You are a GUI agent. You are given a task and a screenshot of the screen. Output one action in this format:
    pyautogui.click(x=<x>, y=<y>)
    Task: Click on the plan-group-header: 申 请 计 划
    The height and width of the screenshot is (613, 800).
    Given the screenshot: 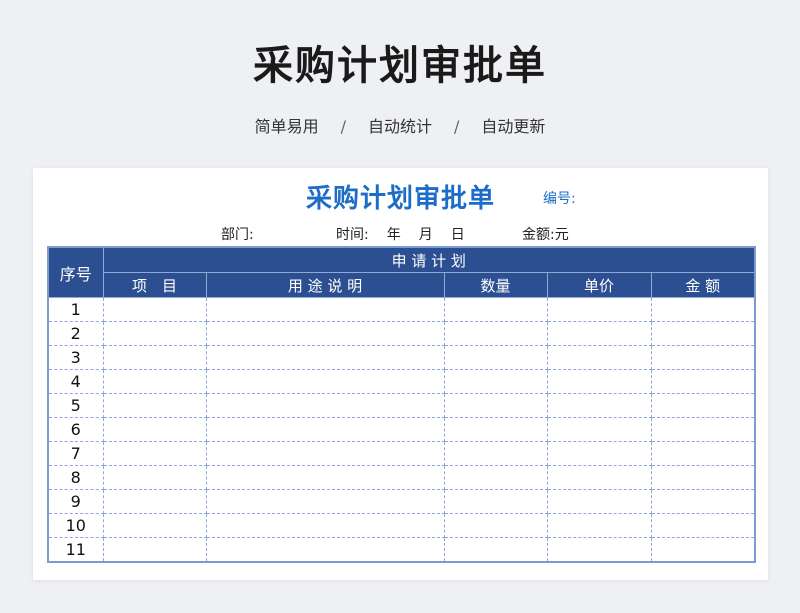 What is the action you would take?
    pyautogui.click(x=429, y=259)
    